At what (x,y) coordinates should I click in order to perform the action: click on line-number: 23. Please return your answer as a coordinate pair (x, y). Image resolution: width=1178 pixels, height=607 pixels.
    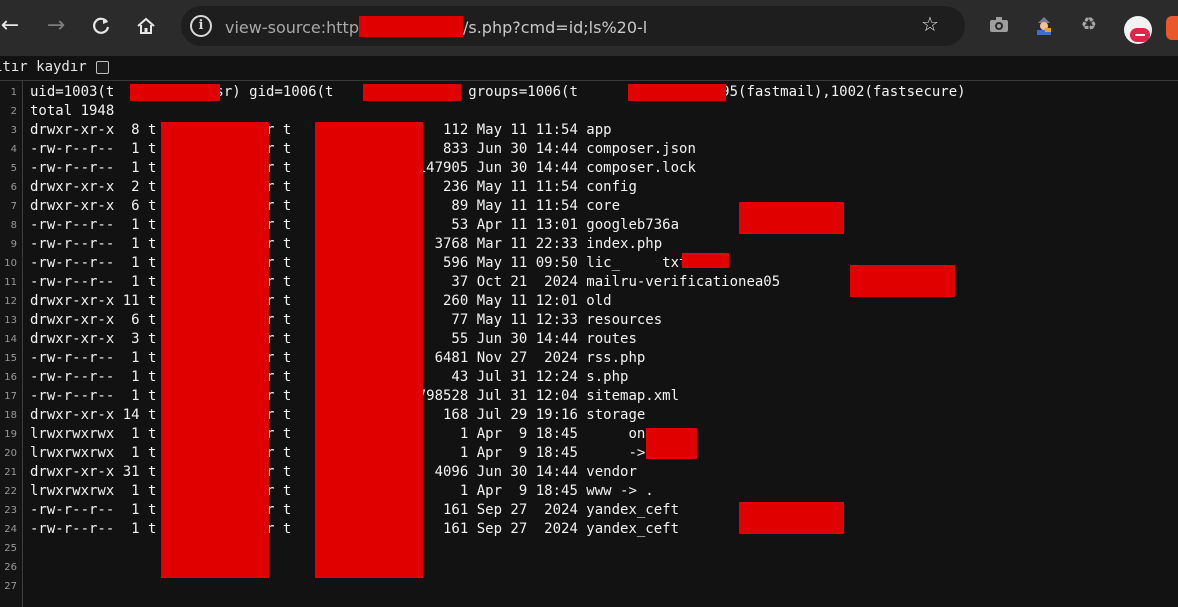
    Looking at the image, I should click on (10, 510).